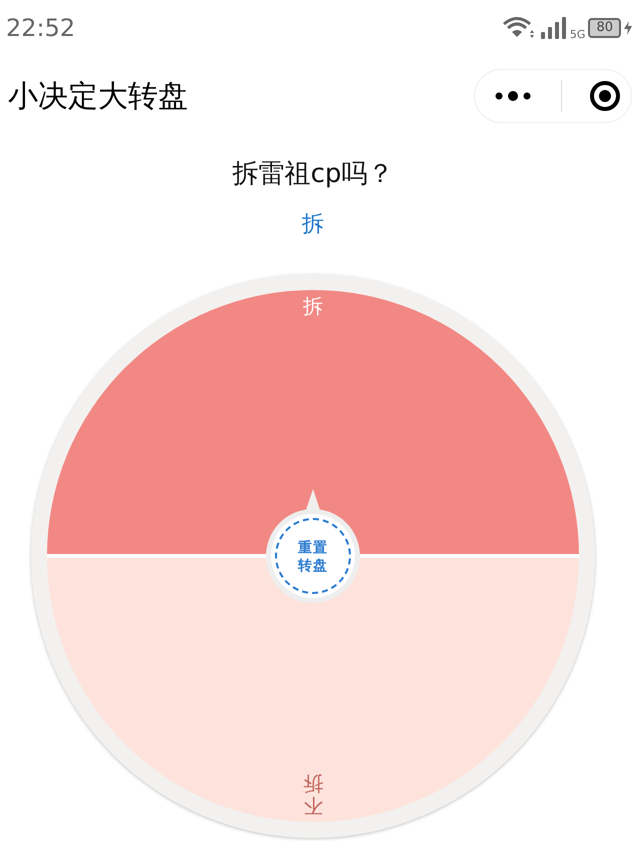  I want to click on network-label: 5G, so click(578, 34).